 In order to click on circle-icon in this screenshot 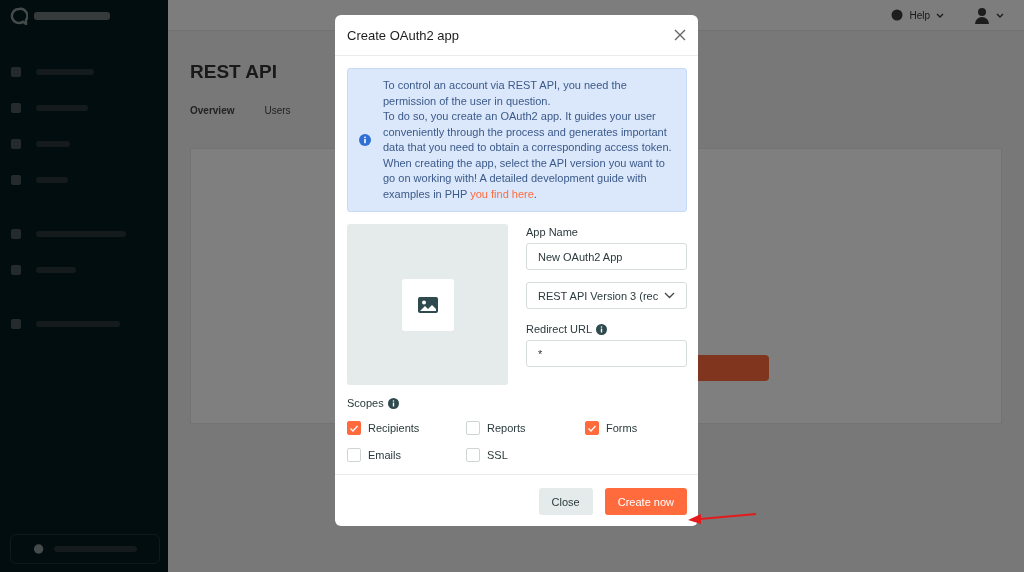, I will do `click(39, 549)`.